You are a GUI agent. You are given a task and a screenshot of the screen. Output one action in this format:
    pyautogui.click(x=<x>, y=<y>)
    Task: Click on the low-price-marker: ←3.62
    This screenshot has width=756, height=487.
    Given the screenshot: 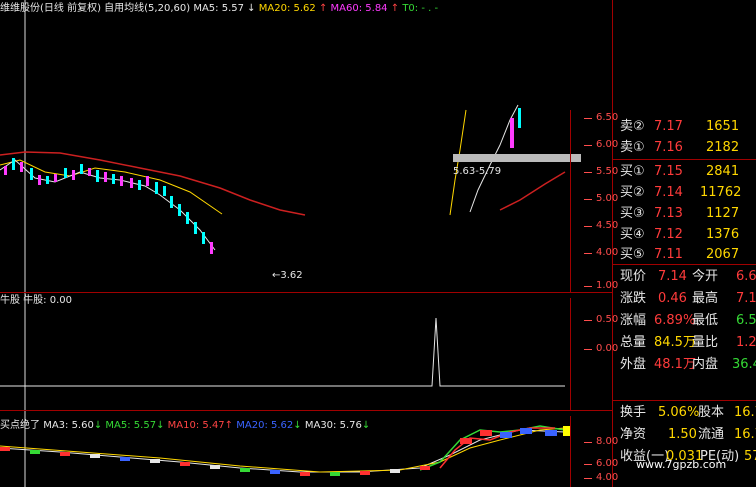 What is the action you would take?
    pyautogui.click(x=287, y=275)
    